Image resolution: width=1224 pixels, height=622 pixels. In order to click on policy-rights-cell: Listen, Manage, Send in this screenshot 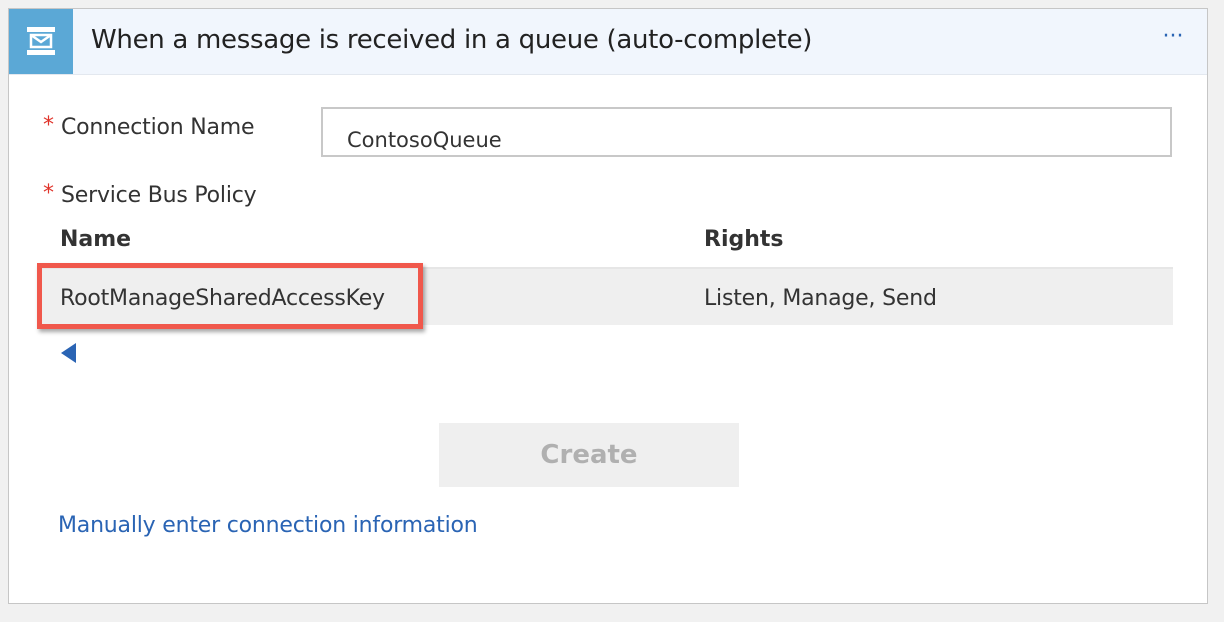, I will do `click(820, 298)`.